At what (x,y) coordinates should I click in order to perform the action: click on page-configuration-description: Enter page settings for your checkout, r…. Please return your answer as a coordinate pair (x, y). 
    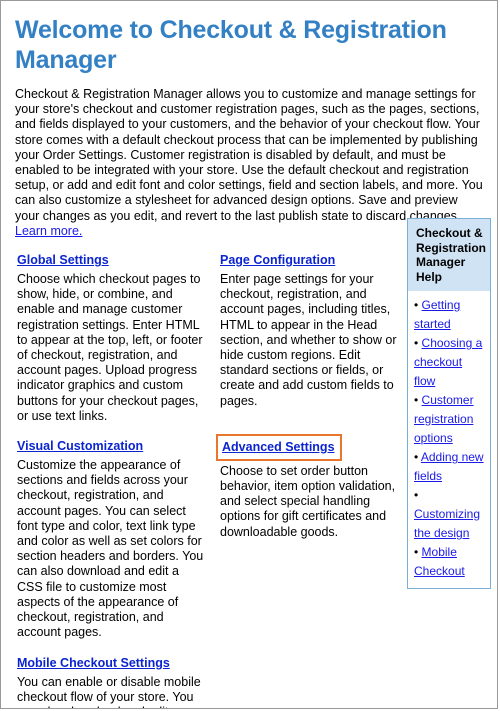
    Looking at the image, I should click on (308, 340).